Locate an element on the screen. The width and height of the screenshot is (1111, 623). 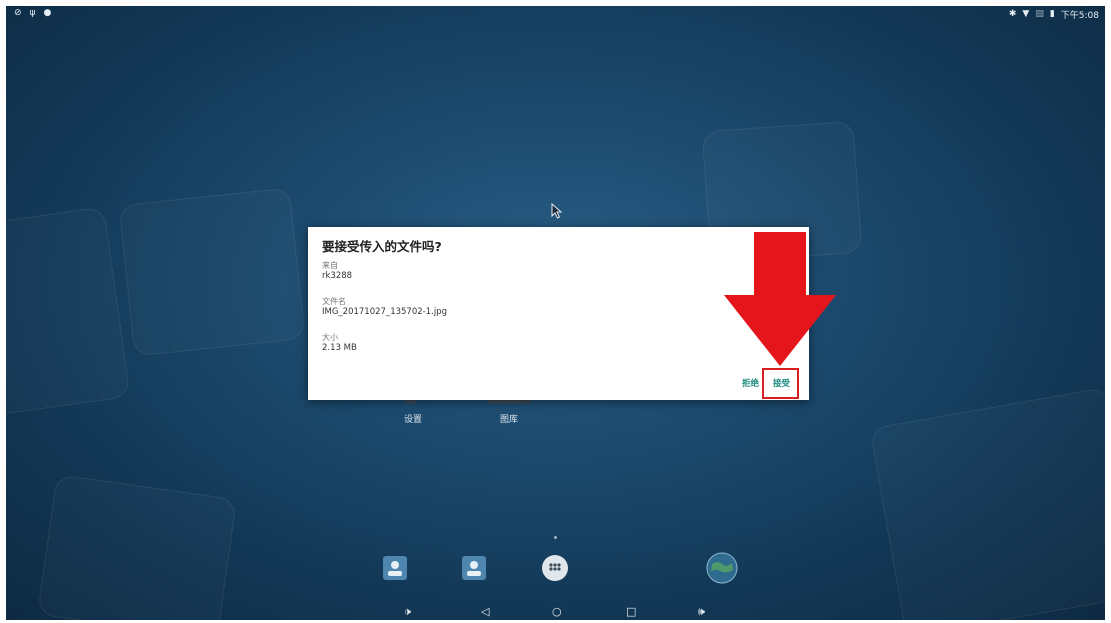
navigation-bar: 🕩 ◁ ○ □ 🕪 is located at coordinates (555, 612).